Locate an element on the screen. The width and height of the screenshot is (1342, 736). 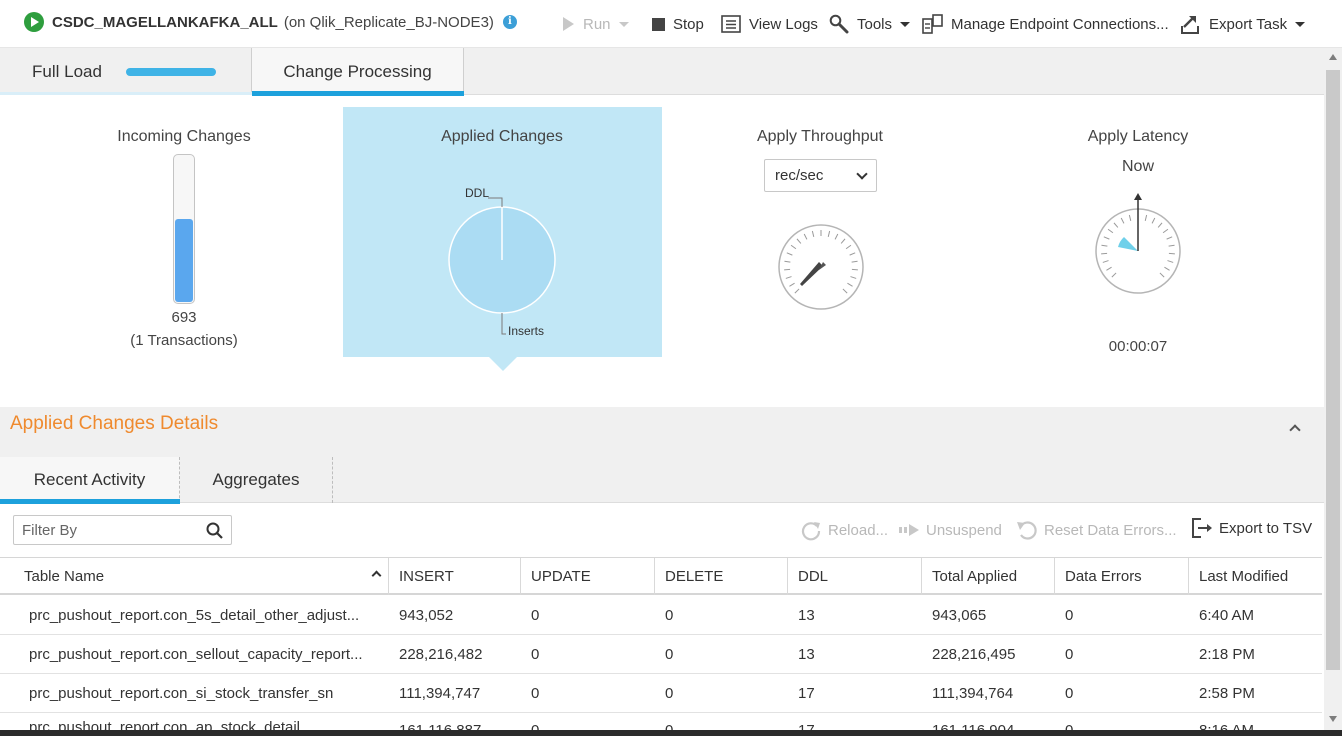
scrollbar-thumb is located at coordinates (1333, 370).